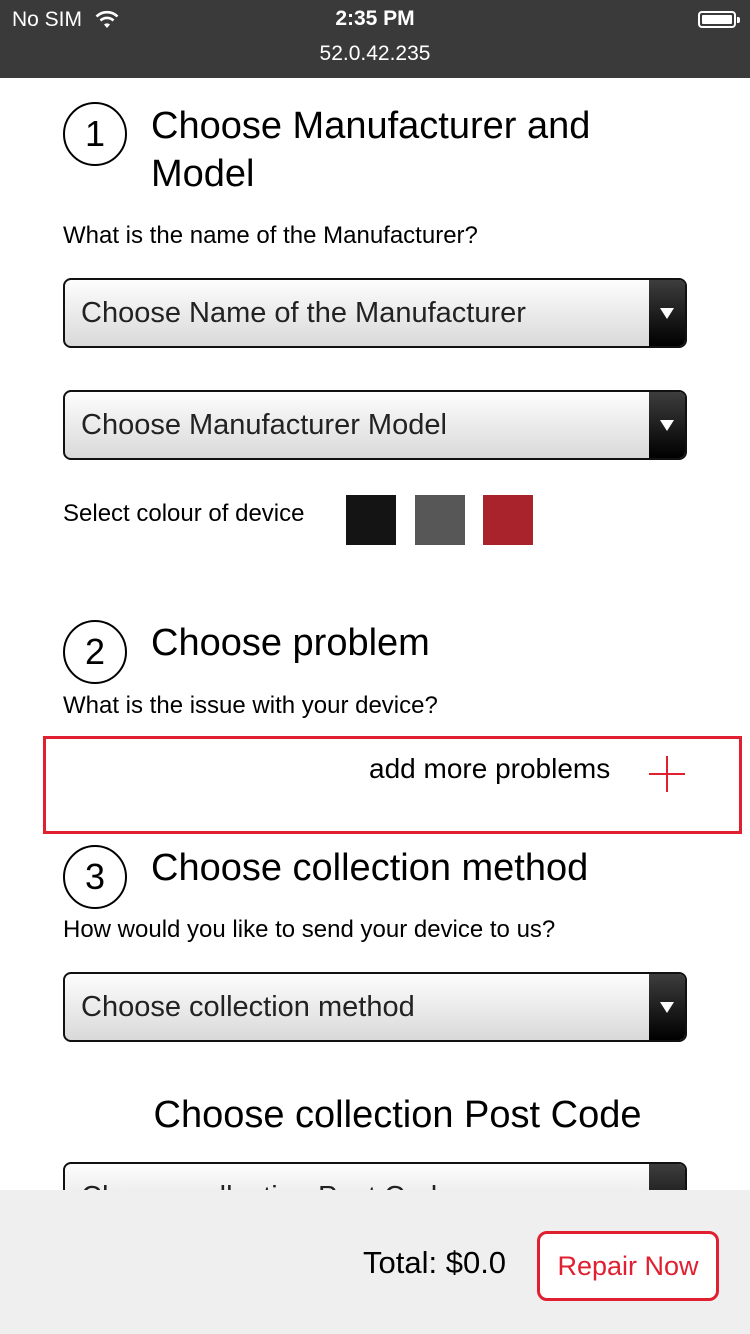 This screenshot has height=1334, width=750. What do you see at coordinates (248, 1007) in the screenshot?
I see `collection-method-select-value: Choose collection method` at bounding box center [248, 1007].